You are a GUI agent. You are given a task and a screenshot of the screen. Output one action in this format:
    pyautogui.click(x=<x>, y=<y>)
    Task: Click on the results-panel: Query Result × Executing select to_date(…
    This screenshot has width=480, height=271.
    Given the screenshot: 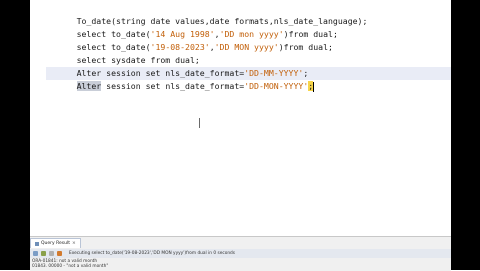 What is the action you would take?
    pyautogui.click(x=242, y=253)
    